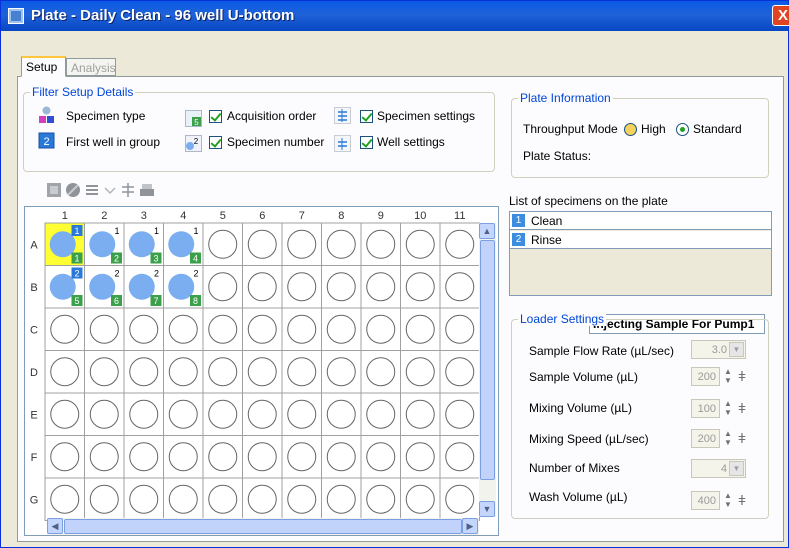 Image resolution: width=789 pixels, height=548 pixels. What do you see at coordinates (43, 66) in the screenshot?
I see `tab-setup: Setup` at bounding box center [43, 66].